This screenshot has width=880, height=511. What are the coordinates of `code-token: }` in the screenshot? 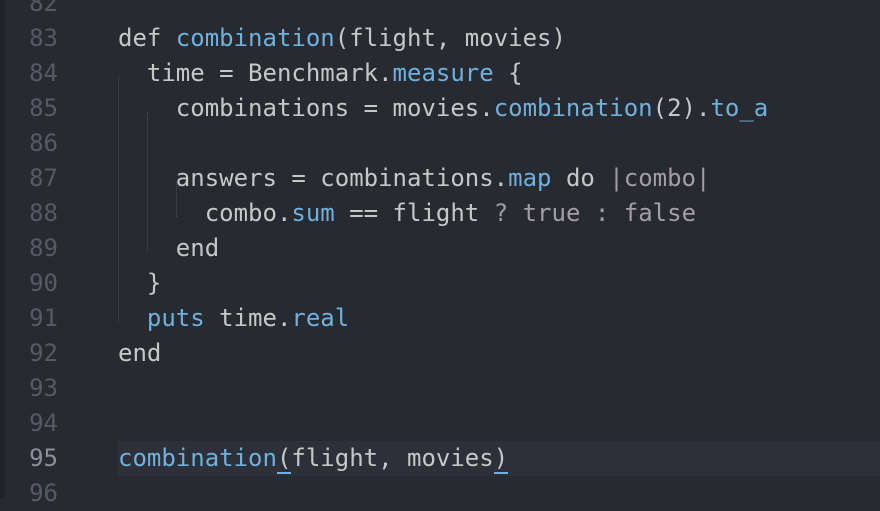 It's located at (140, 283).